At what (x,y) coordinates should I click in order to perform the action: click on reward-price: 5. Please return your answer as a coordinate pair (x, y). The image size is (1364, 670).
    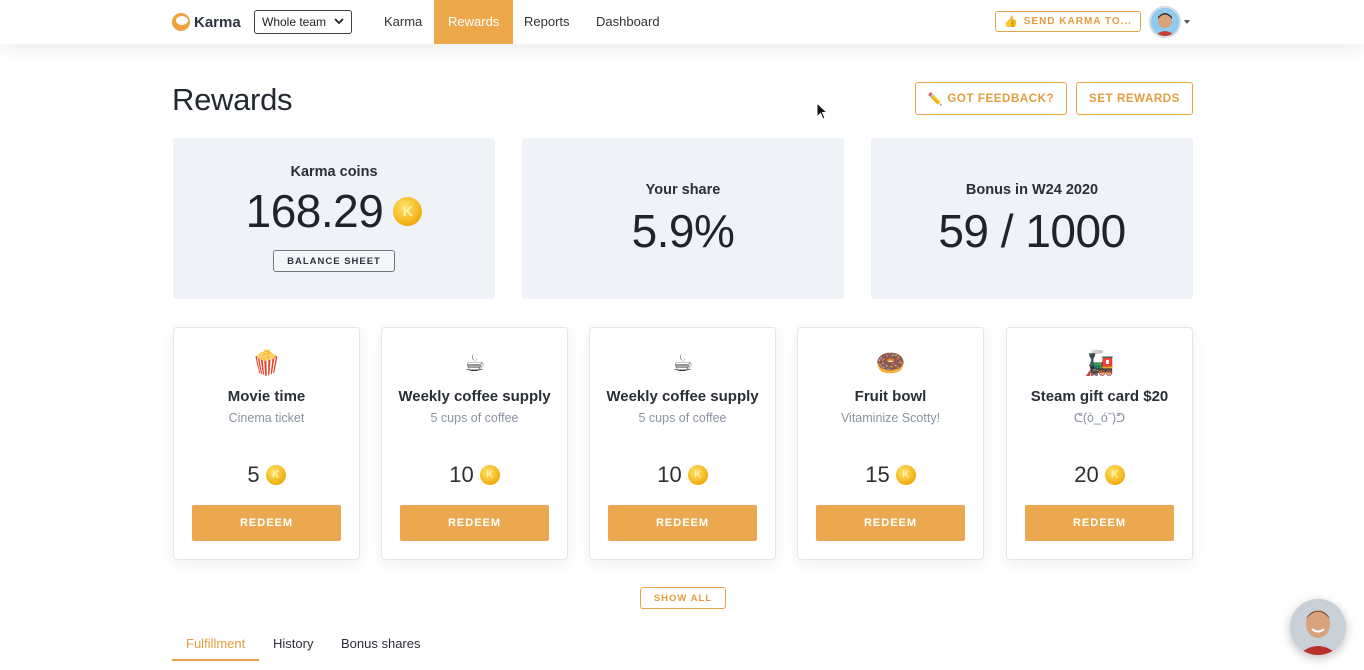
    Looking at the image, I should click on (253, 474).